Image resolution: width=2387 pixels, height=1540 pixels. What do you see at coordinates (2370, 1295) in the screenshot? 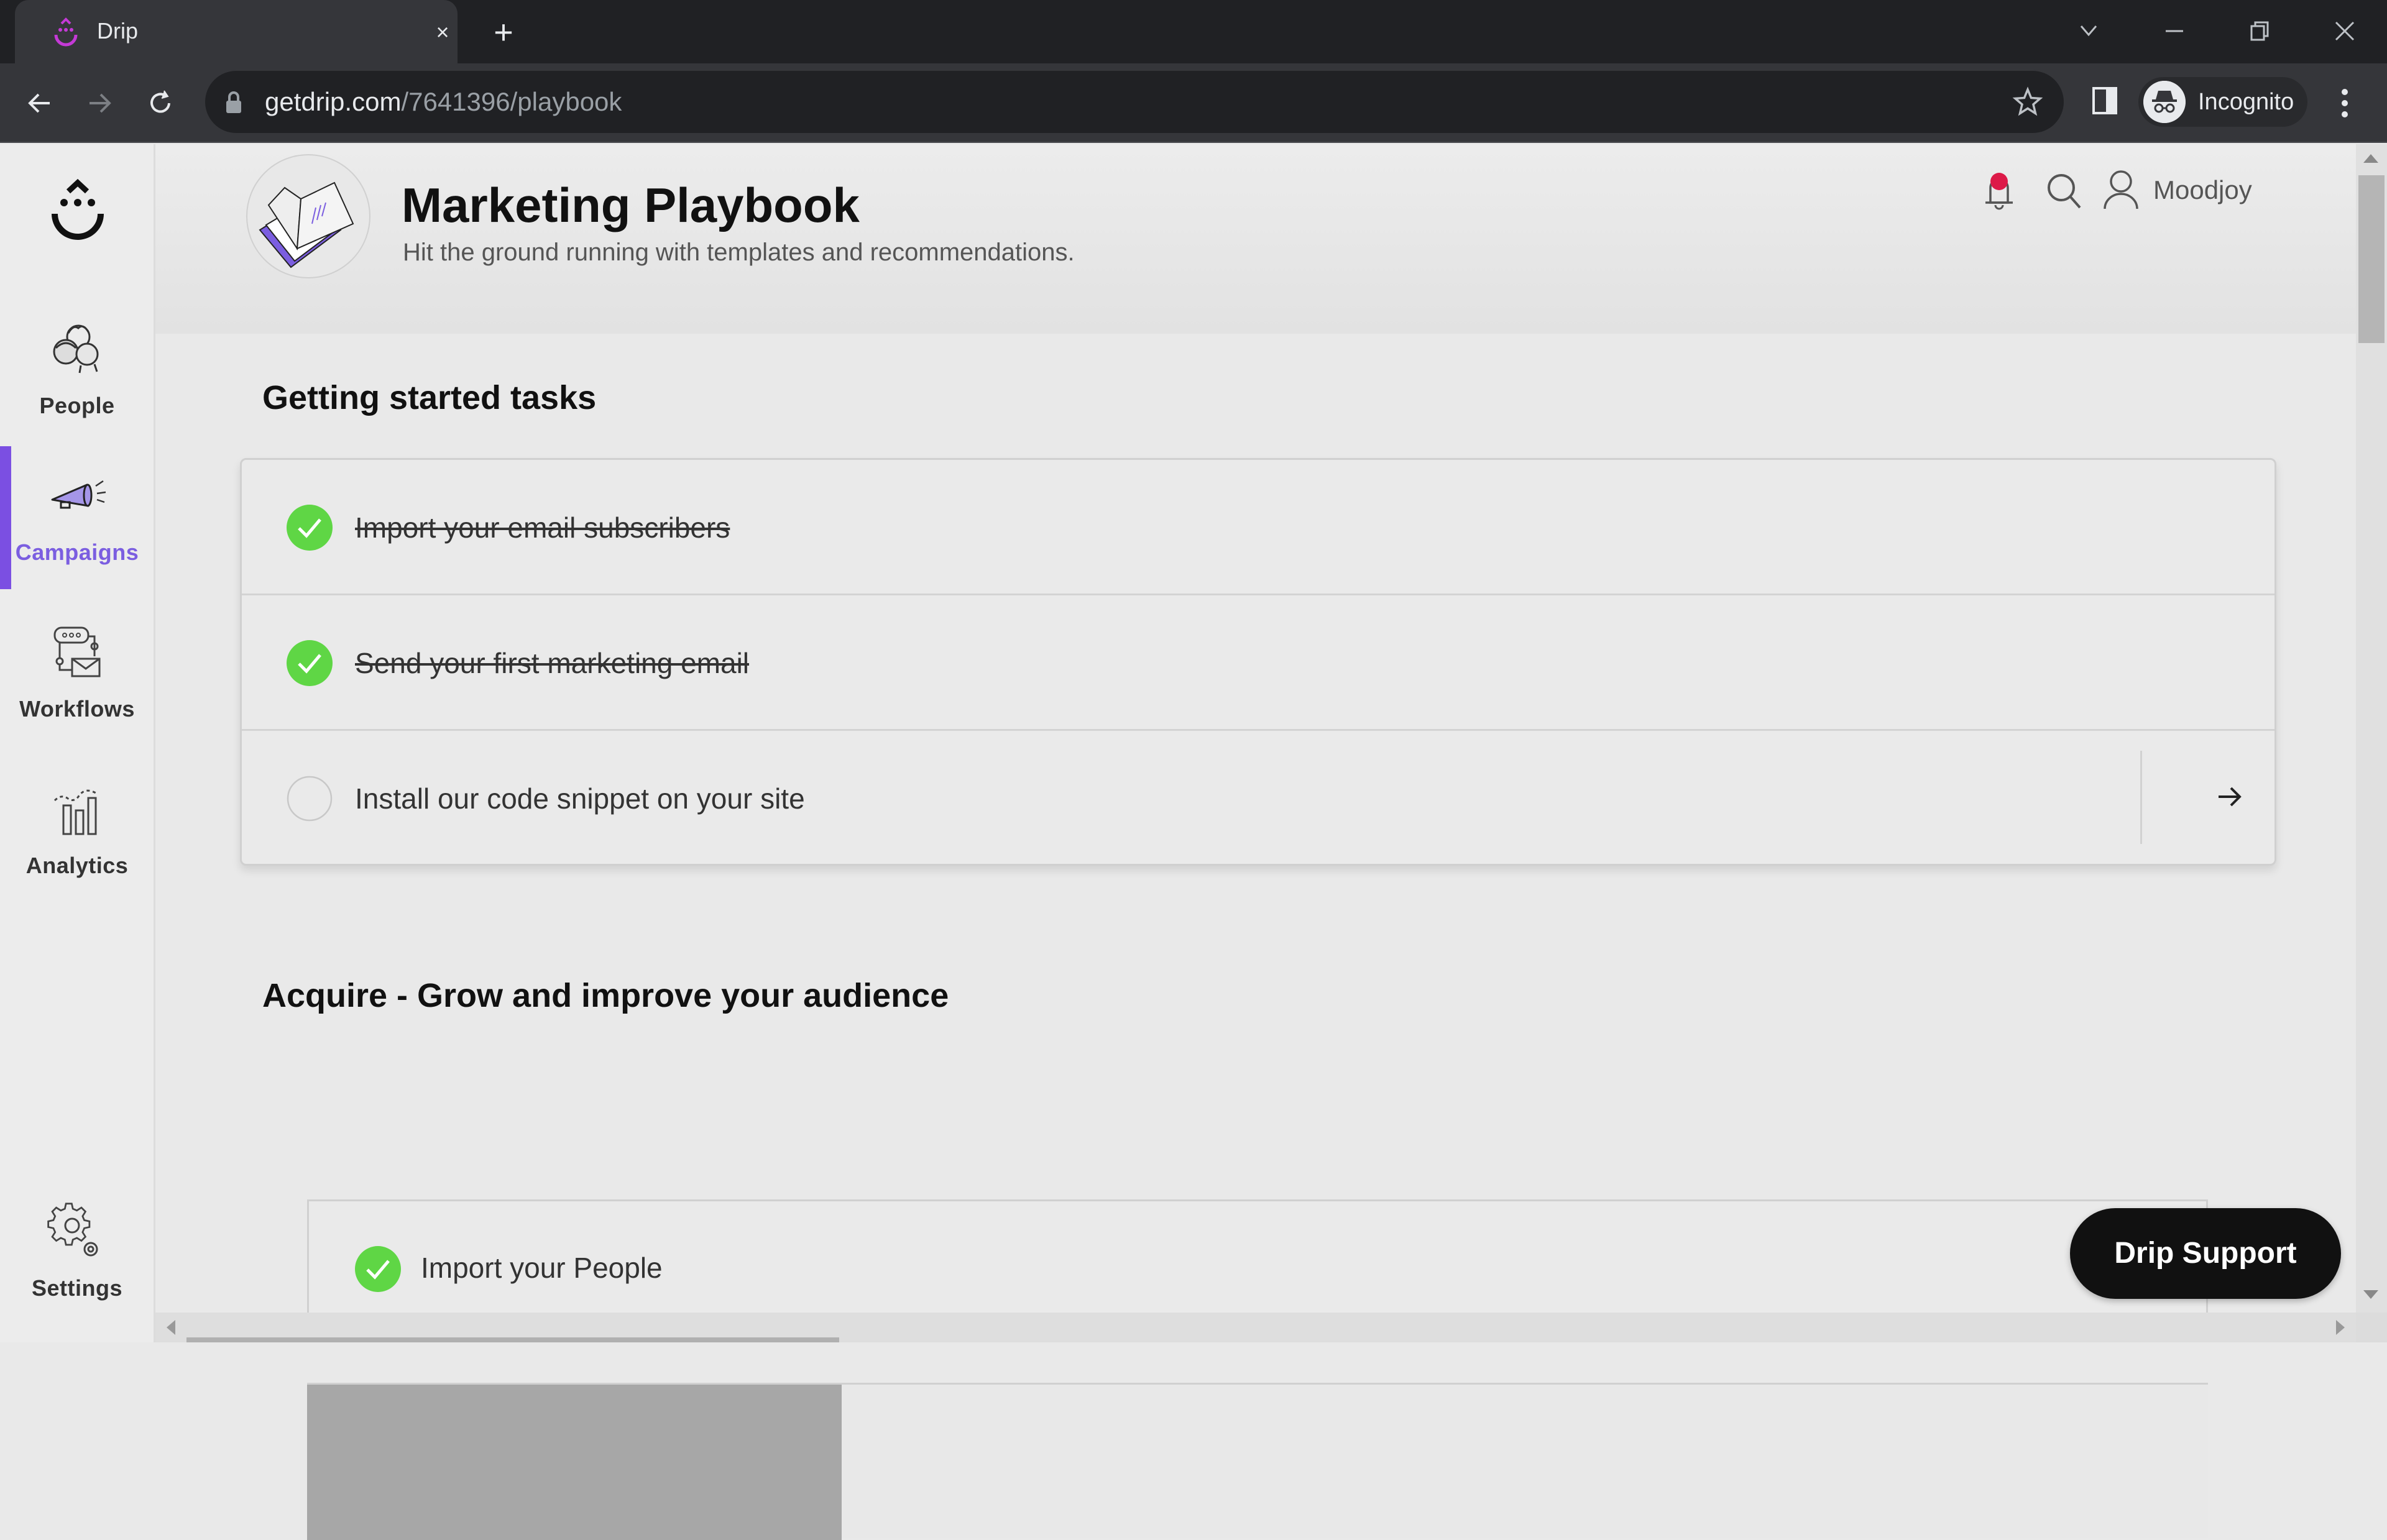
I see `scroll-down-arrow-icon` at bounding box center [2370, 1295].